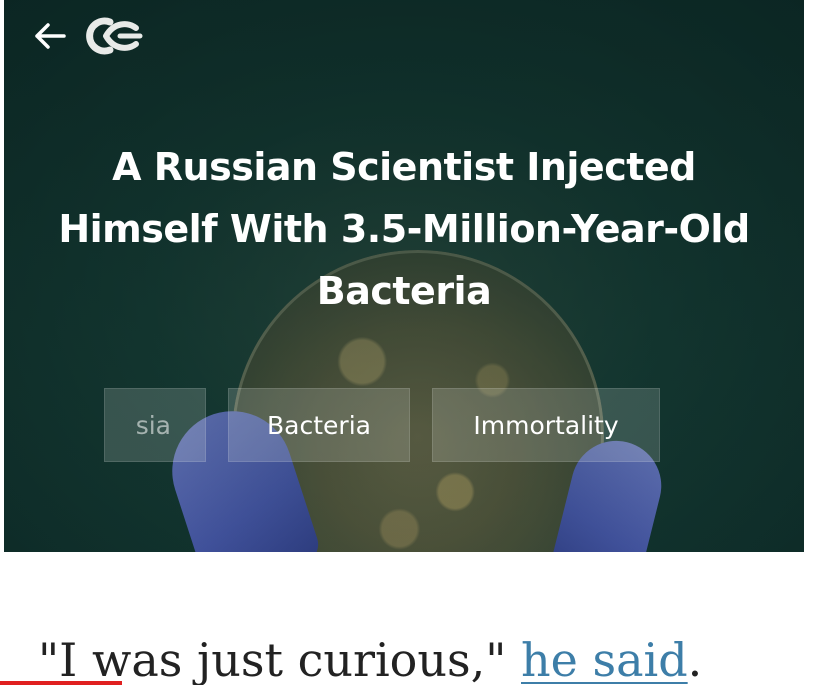 Image resolution: width=834 pixels, height=685 pixels. Describe the element at coordinates (279, 659) in the screenshot. I see `quote-text: "I was just curious,"` at that location.